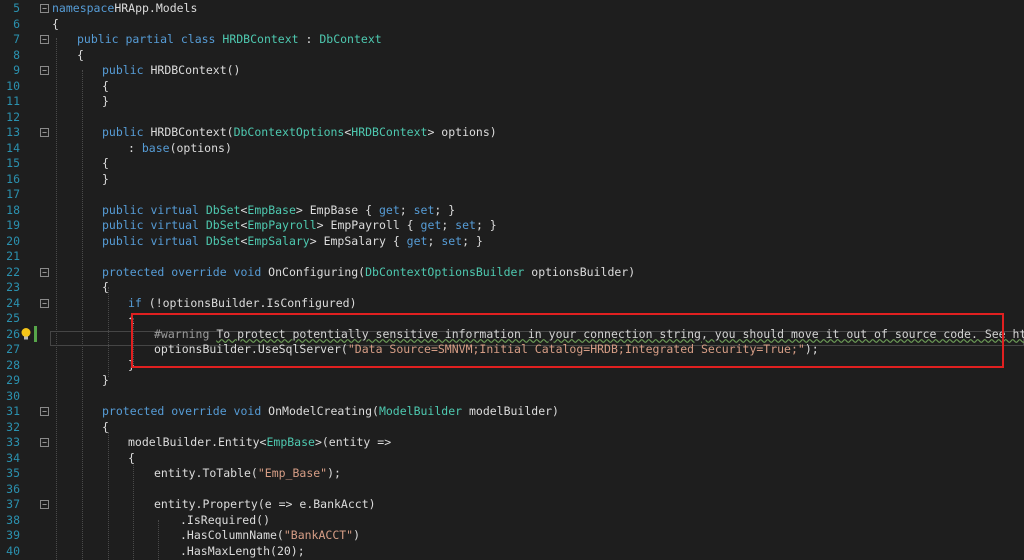  Describe the element at coordinates (282, 225) in the screenshot. I see `code-token: EmpPayroll` at that location.